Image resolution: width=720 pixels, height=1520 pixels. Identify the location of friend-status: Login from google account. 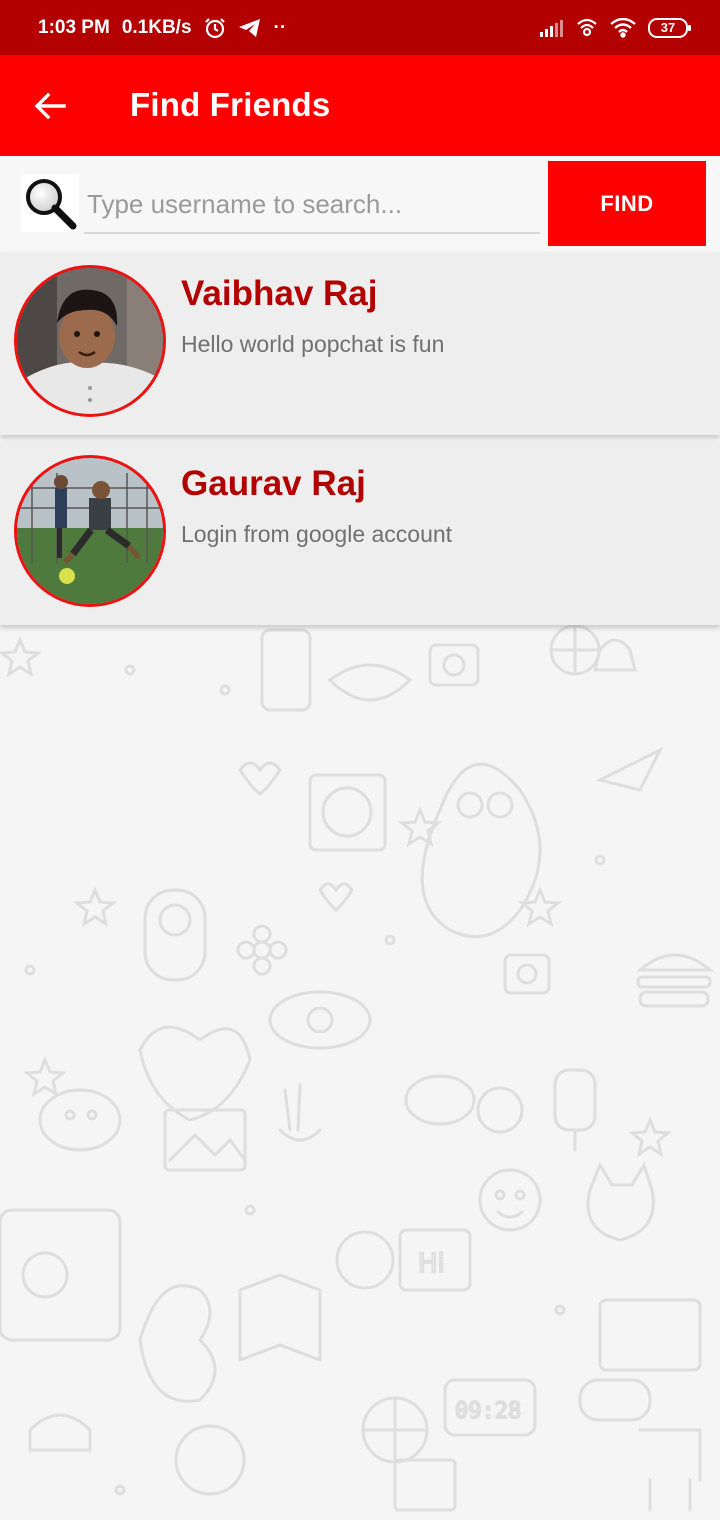
(317, 534).